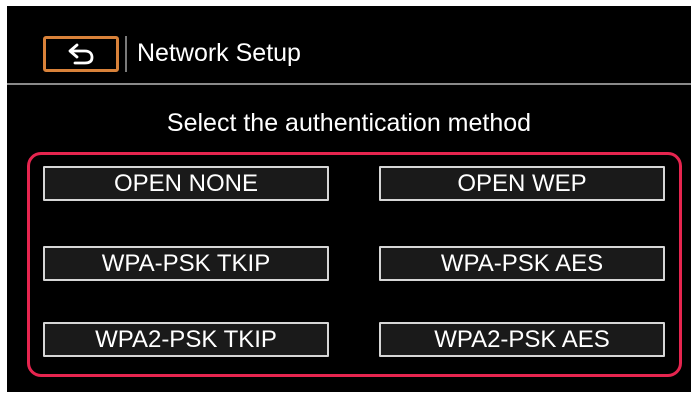 The width and height of the screenshot is (698, 398). I want to click on wpa-psk-aes-button: WPA-PSK AES, so click(522, 263).